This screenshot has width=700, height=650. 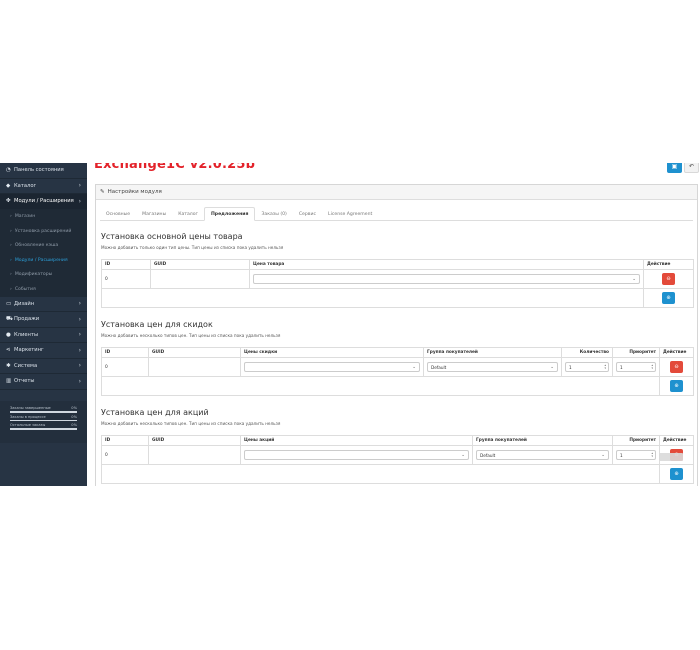 I want to click on save-button: ▣, so click(x=674, y=168).